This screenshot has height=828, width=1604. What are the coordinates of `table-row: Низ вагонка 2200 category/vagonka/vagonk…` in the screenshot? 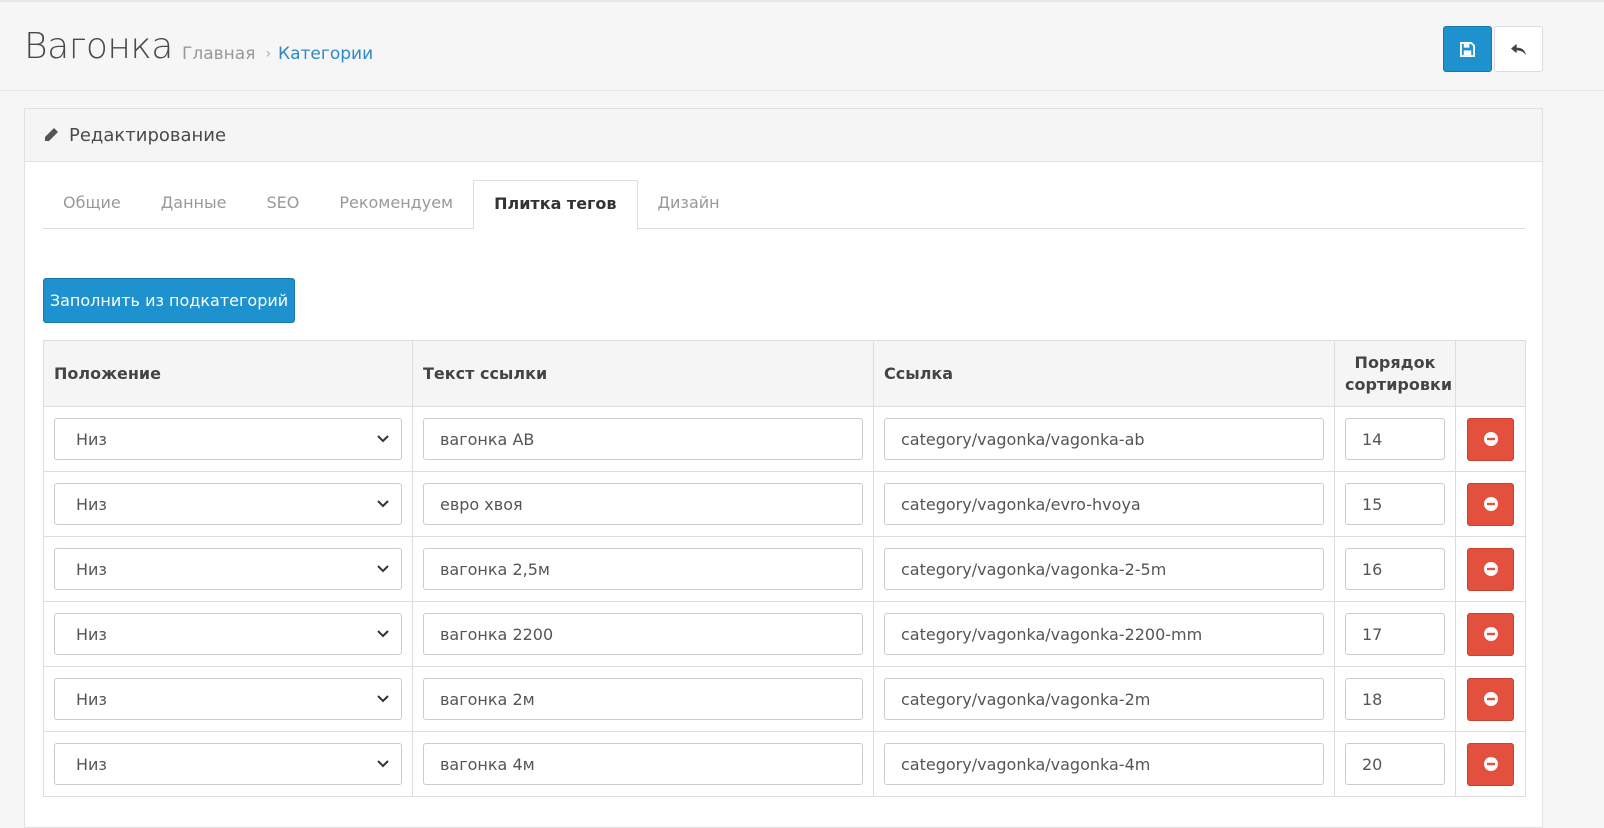 It's located at (784, 634).